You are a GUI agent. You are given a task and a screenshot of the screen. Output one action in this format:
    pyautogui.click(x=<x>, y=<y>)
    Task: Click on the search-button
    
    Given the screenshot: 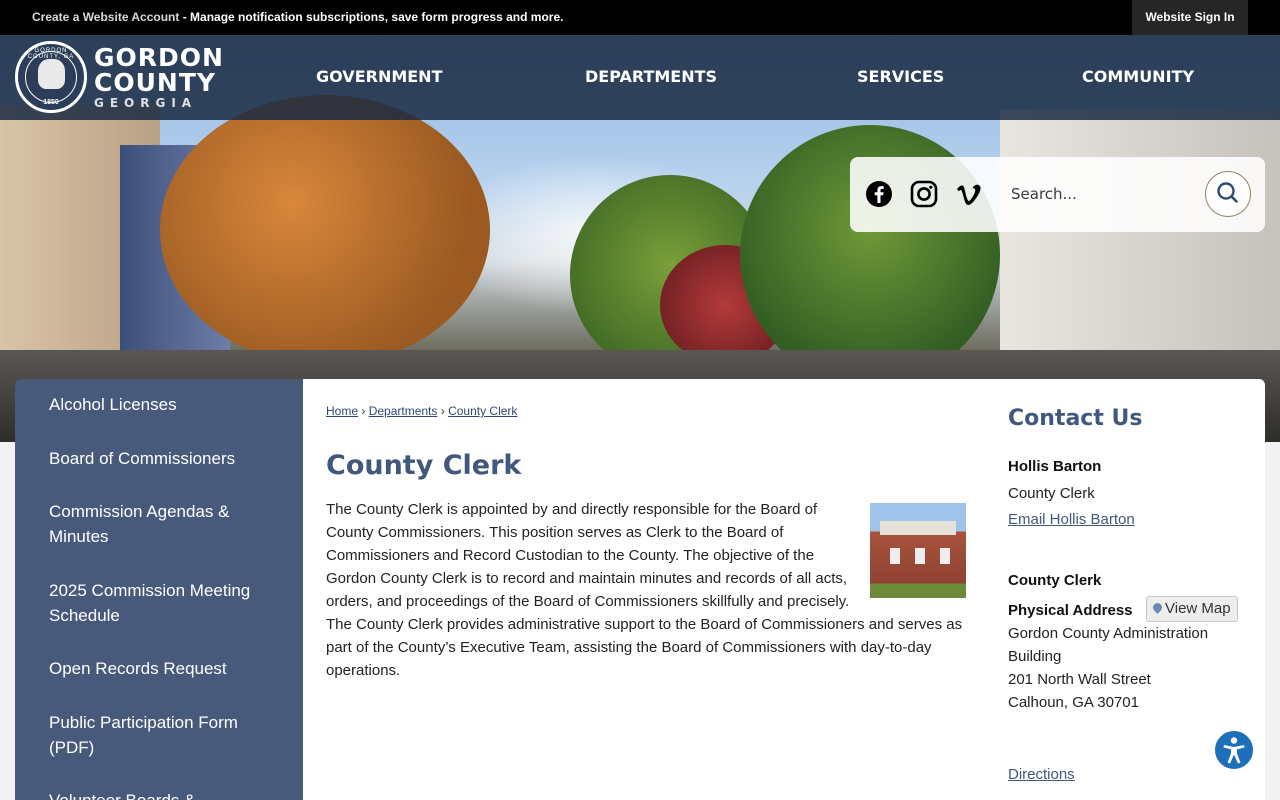 What is the action you would take?
    pyautogui.click(x=1228, y=194)
    